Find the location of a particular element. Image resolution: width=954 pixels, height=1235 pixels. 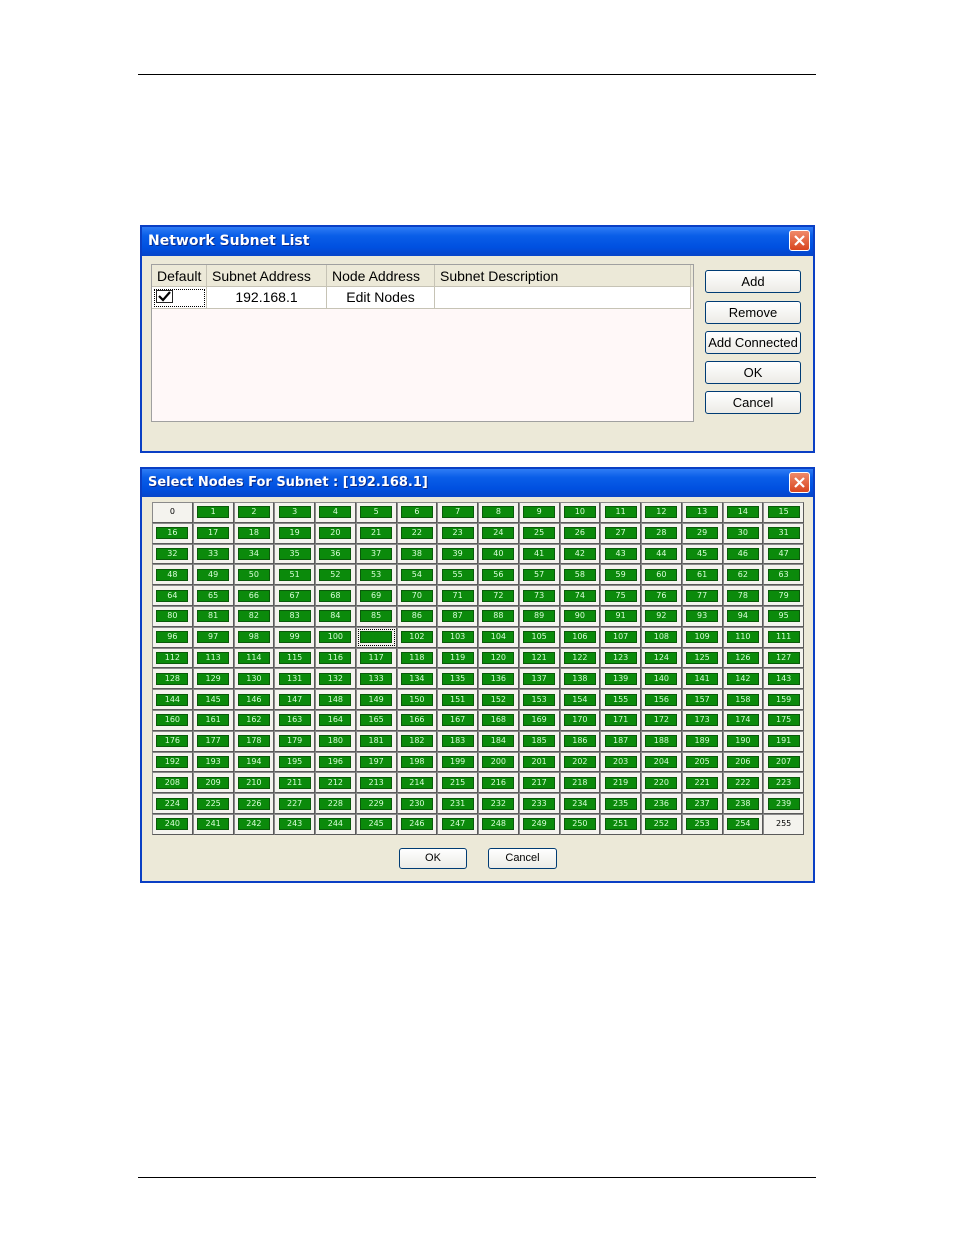

node-cell-71: 71 is located at coordinates (457, 595).